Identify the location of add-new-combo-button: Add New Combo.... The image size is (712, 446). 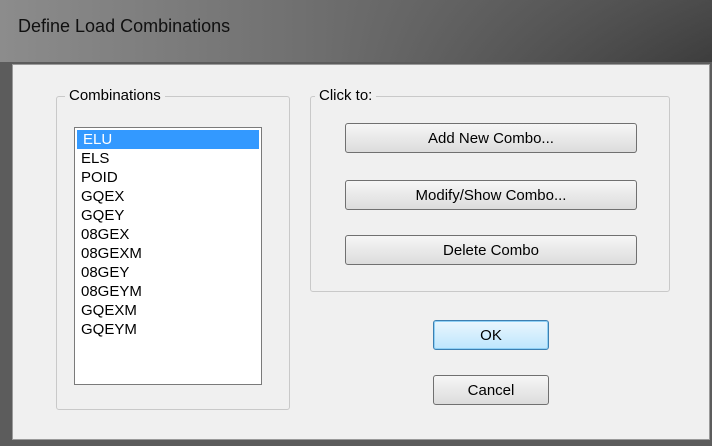
(491, 138).